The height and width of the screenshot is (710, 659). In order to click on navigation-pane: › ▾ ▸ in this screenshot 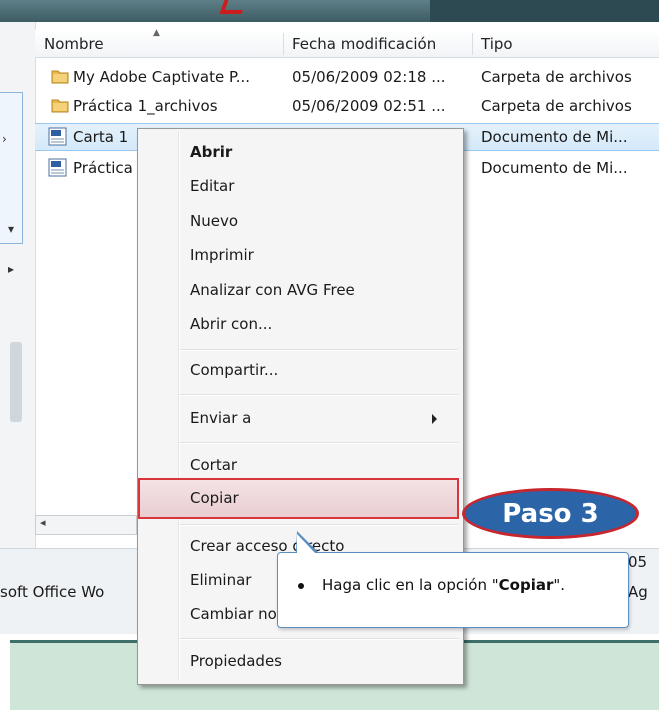, I will do `click(18, 287)`.